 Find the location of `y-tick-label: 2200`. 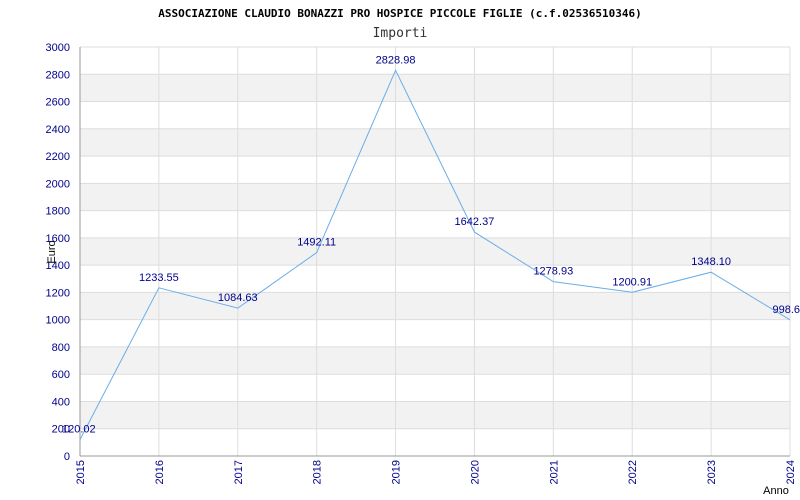

y-tick-label: 2200 is located at coordinates (58, 157).